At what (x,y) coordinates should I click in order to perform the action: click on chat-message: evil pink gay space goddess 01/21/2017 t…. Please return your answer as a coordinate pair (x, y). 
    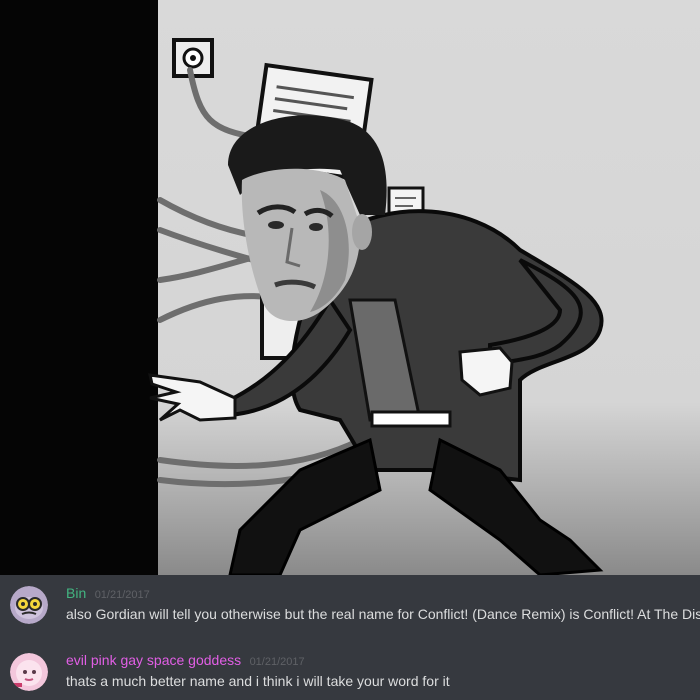
    Looking at the image, I should click on (350, 676).